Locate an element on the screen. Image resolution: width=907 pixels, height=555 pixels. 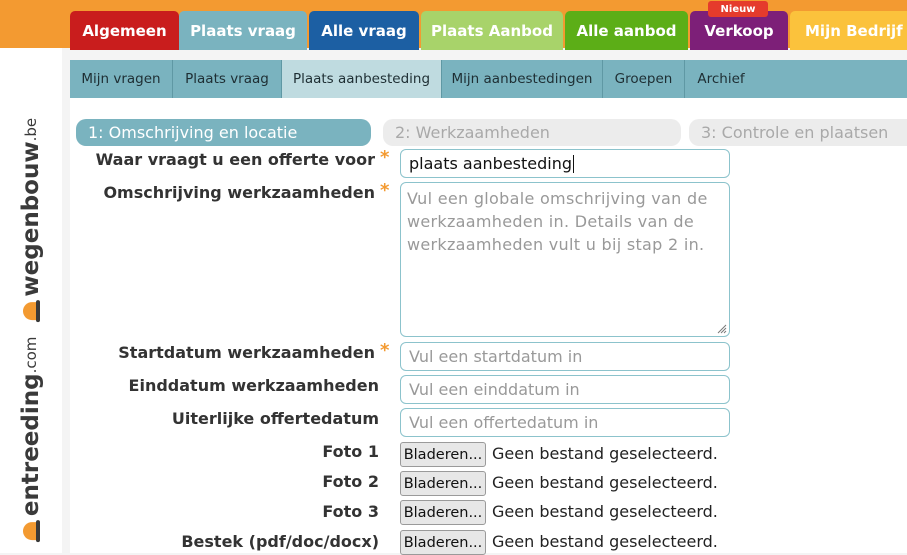
label-offerte-voor: Waar vraagt u een offerte voor is located at coordinates (235, 159).